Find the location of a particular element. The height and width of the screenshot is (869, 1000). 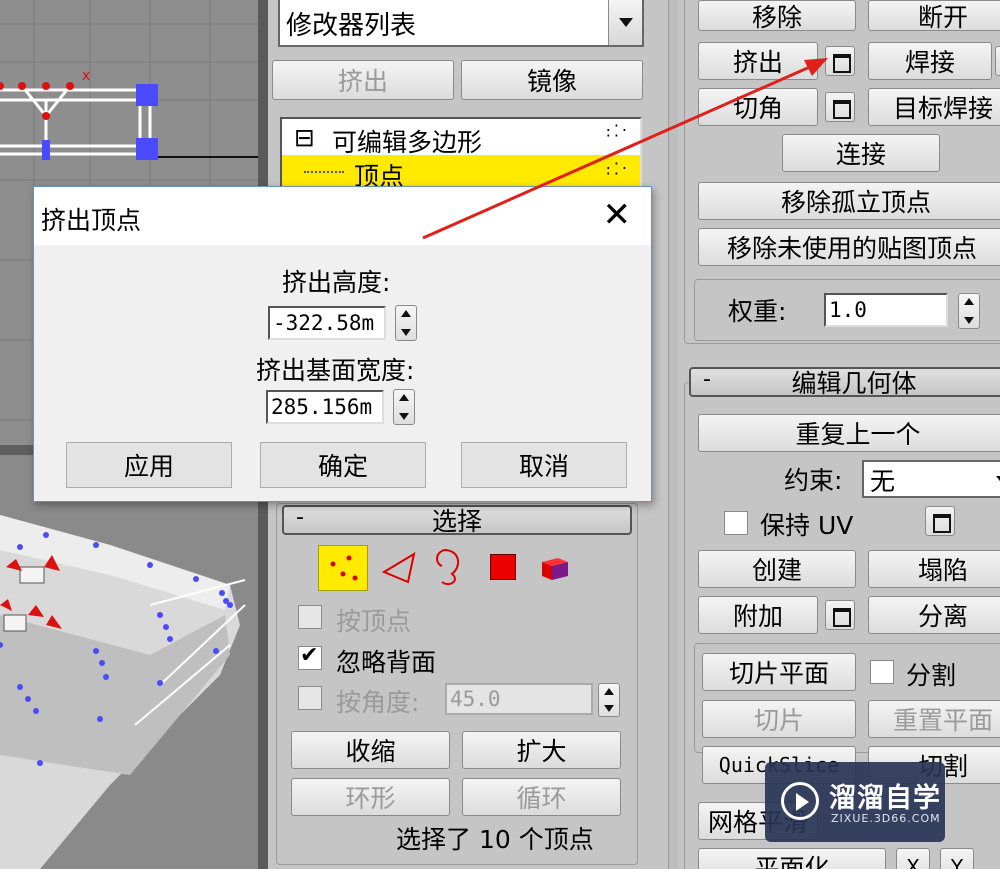

split-checkbox is located at coordinates (882, 672).